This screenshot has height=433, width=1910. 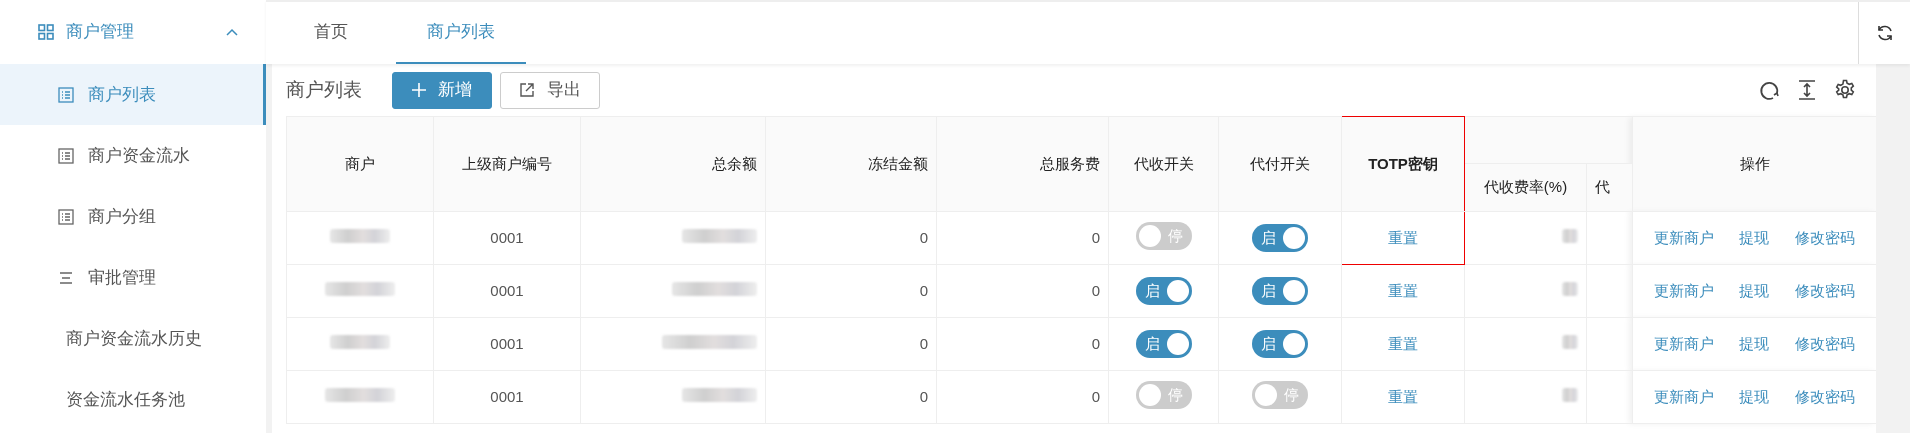 I want to click on column-header: 代收费率(%), so click(x=1525, y=187).